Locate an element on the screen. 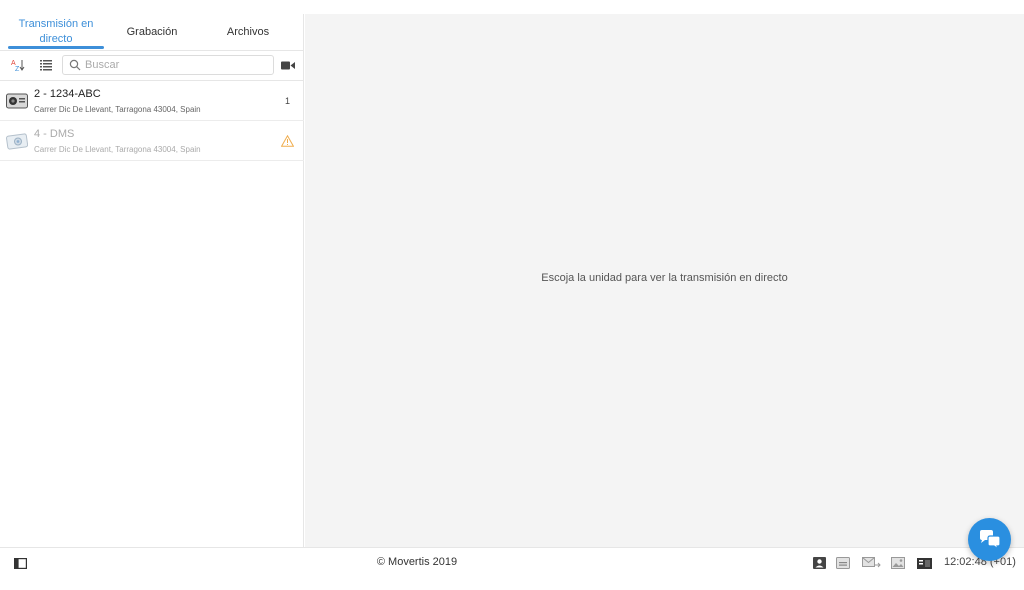  svg-text: Z is located at coordinates (17, 69).